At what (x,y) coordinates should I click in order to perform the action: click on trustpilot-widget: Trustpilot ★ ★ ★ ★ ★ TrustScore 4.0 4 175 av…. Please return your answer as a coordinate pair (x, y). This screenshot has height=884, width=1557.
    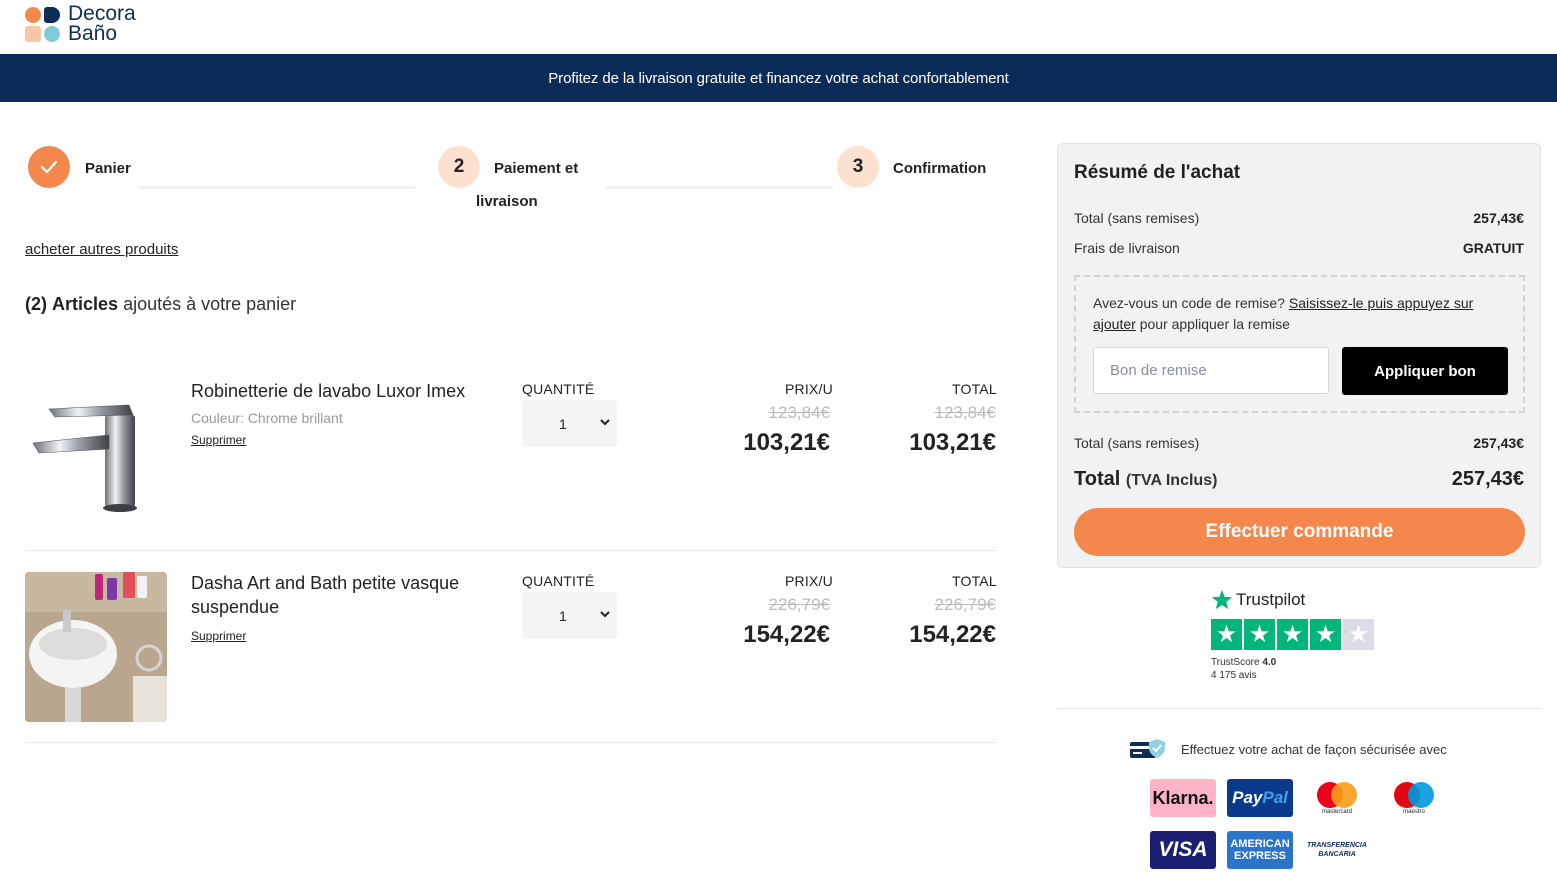
    Looking at the image, I should click on (1293, 635).